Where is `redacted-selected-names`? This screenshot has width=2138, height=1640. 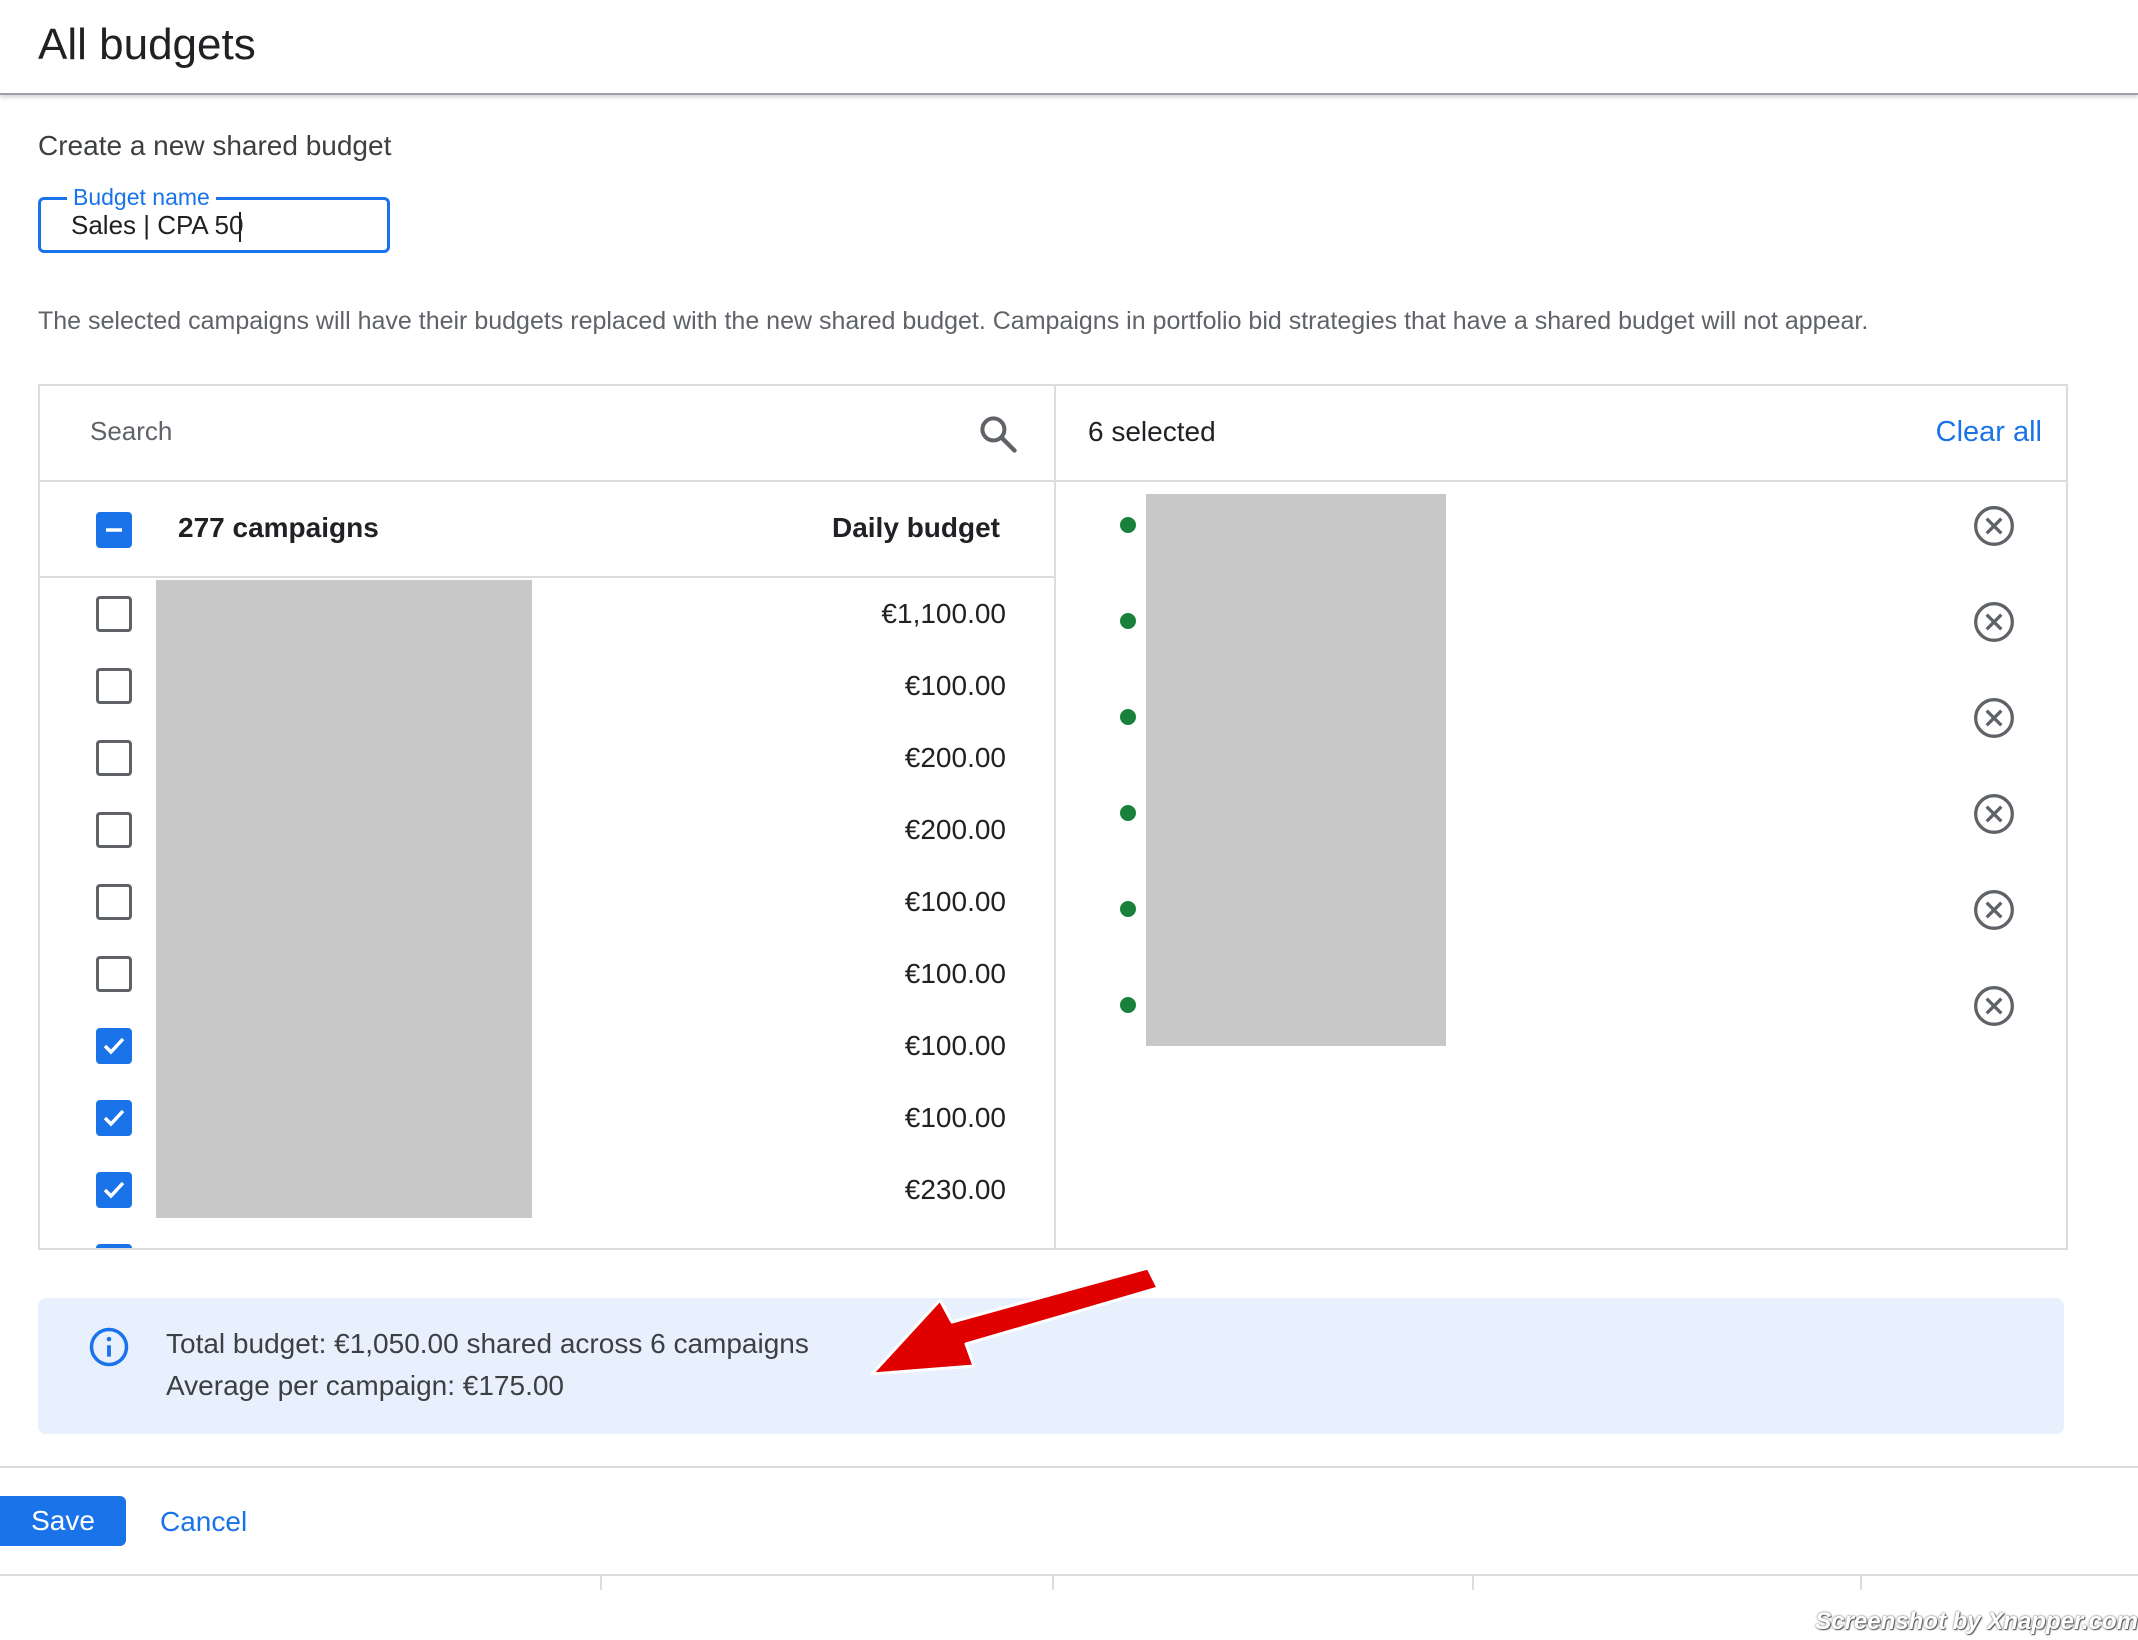
redacted-selected-names is located at coordinates (1296, 770).